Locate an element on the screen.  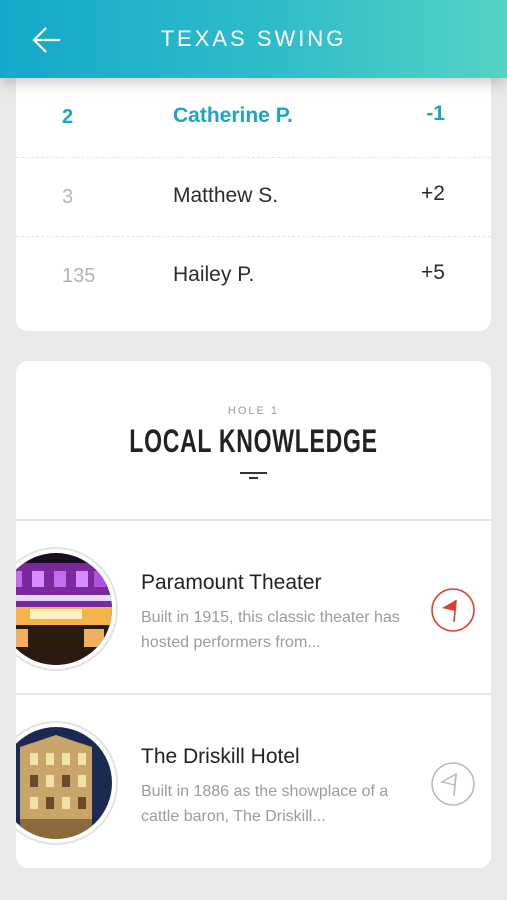
flag-icon is located at coordinates (453, 610).